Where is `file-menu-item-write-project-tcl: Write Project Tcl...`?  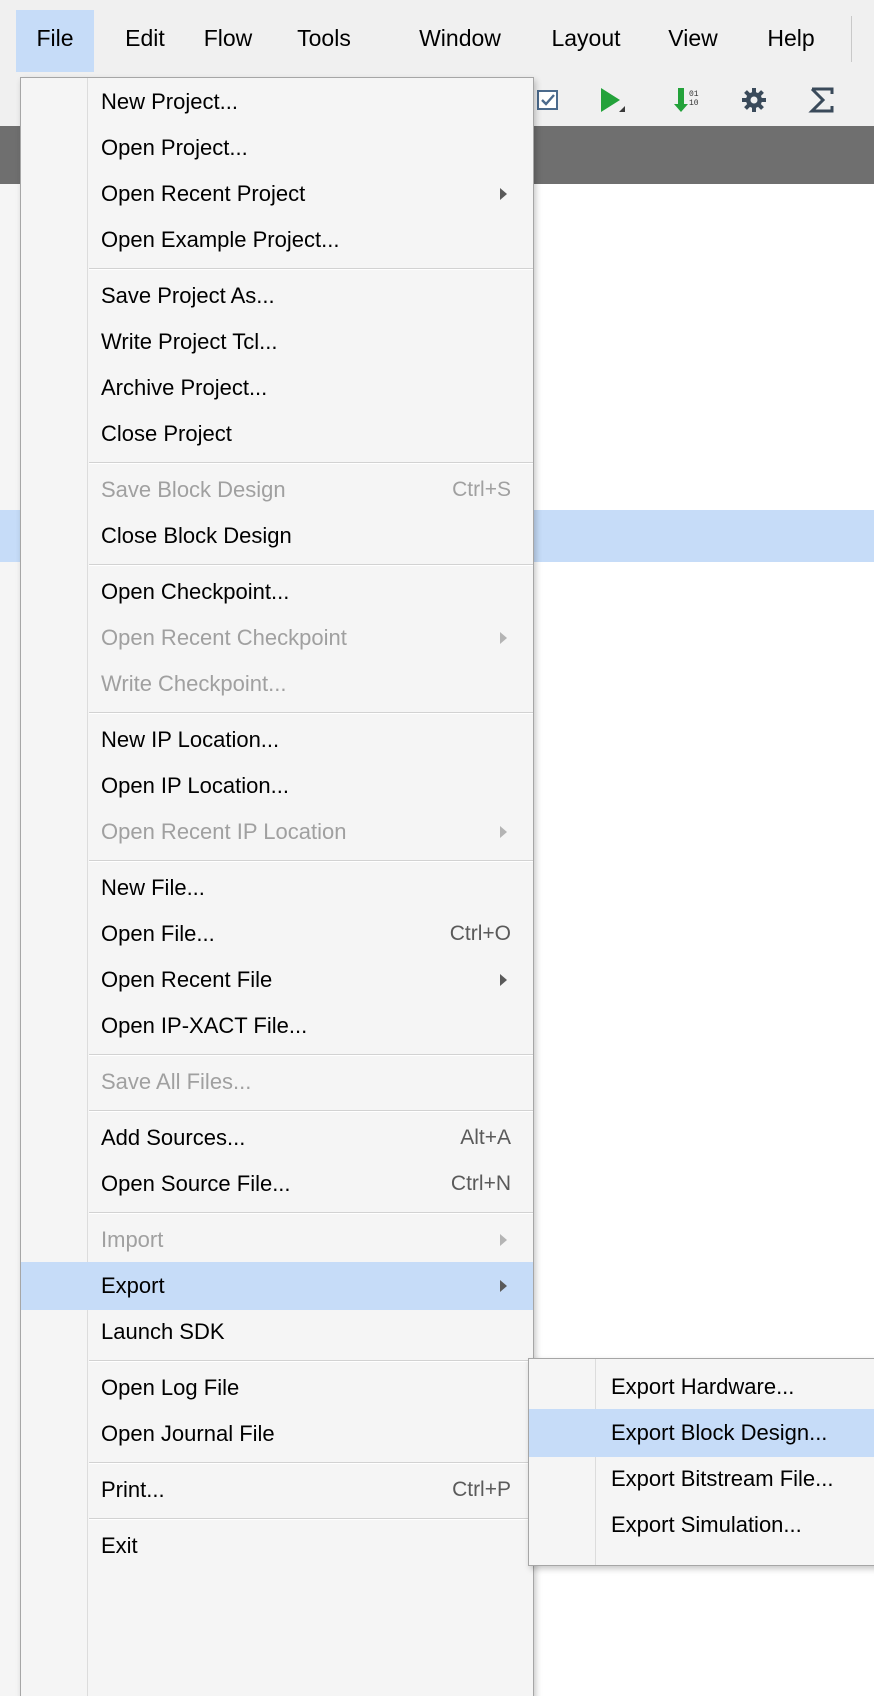 file-menu-item-write-project-tcl: Write Project Tcl... is located at coordinates (277, 342).